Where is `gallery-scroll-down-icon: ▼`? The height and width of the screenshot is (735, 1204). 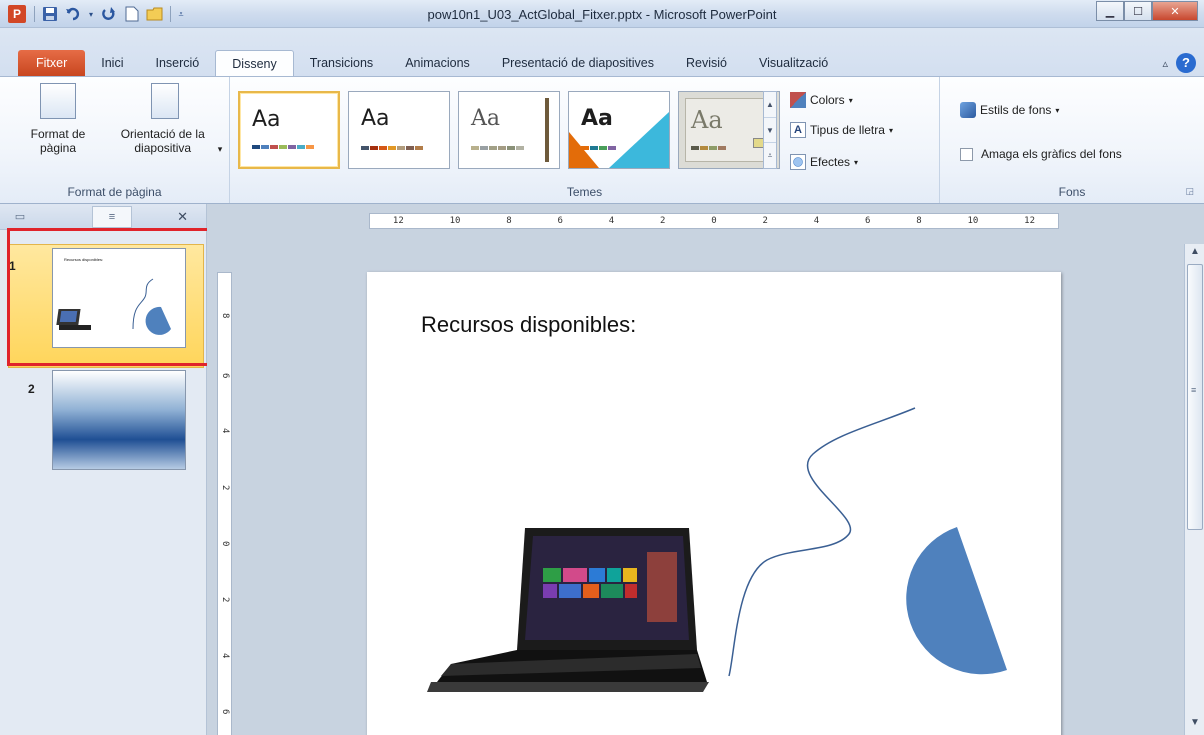 gallery-scroll-down-icon: ▼ is located at coordinates (770, 131).